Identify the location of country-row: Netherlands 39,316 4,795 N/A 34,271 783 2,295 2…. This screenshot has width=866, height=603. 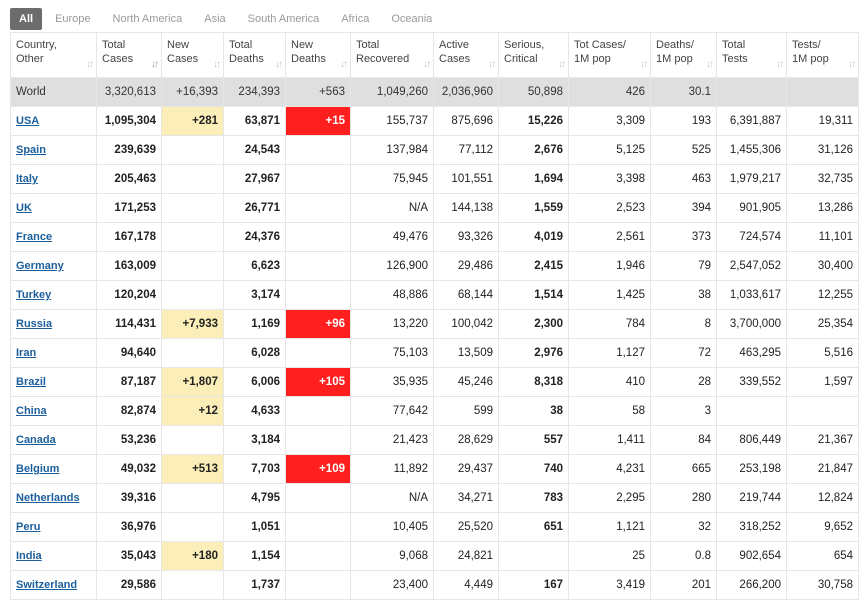
(434, 498).